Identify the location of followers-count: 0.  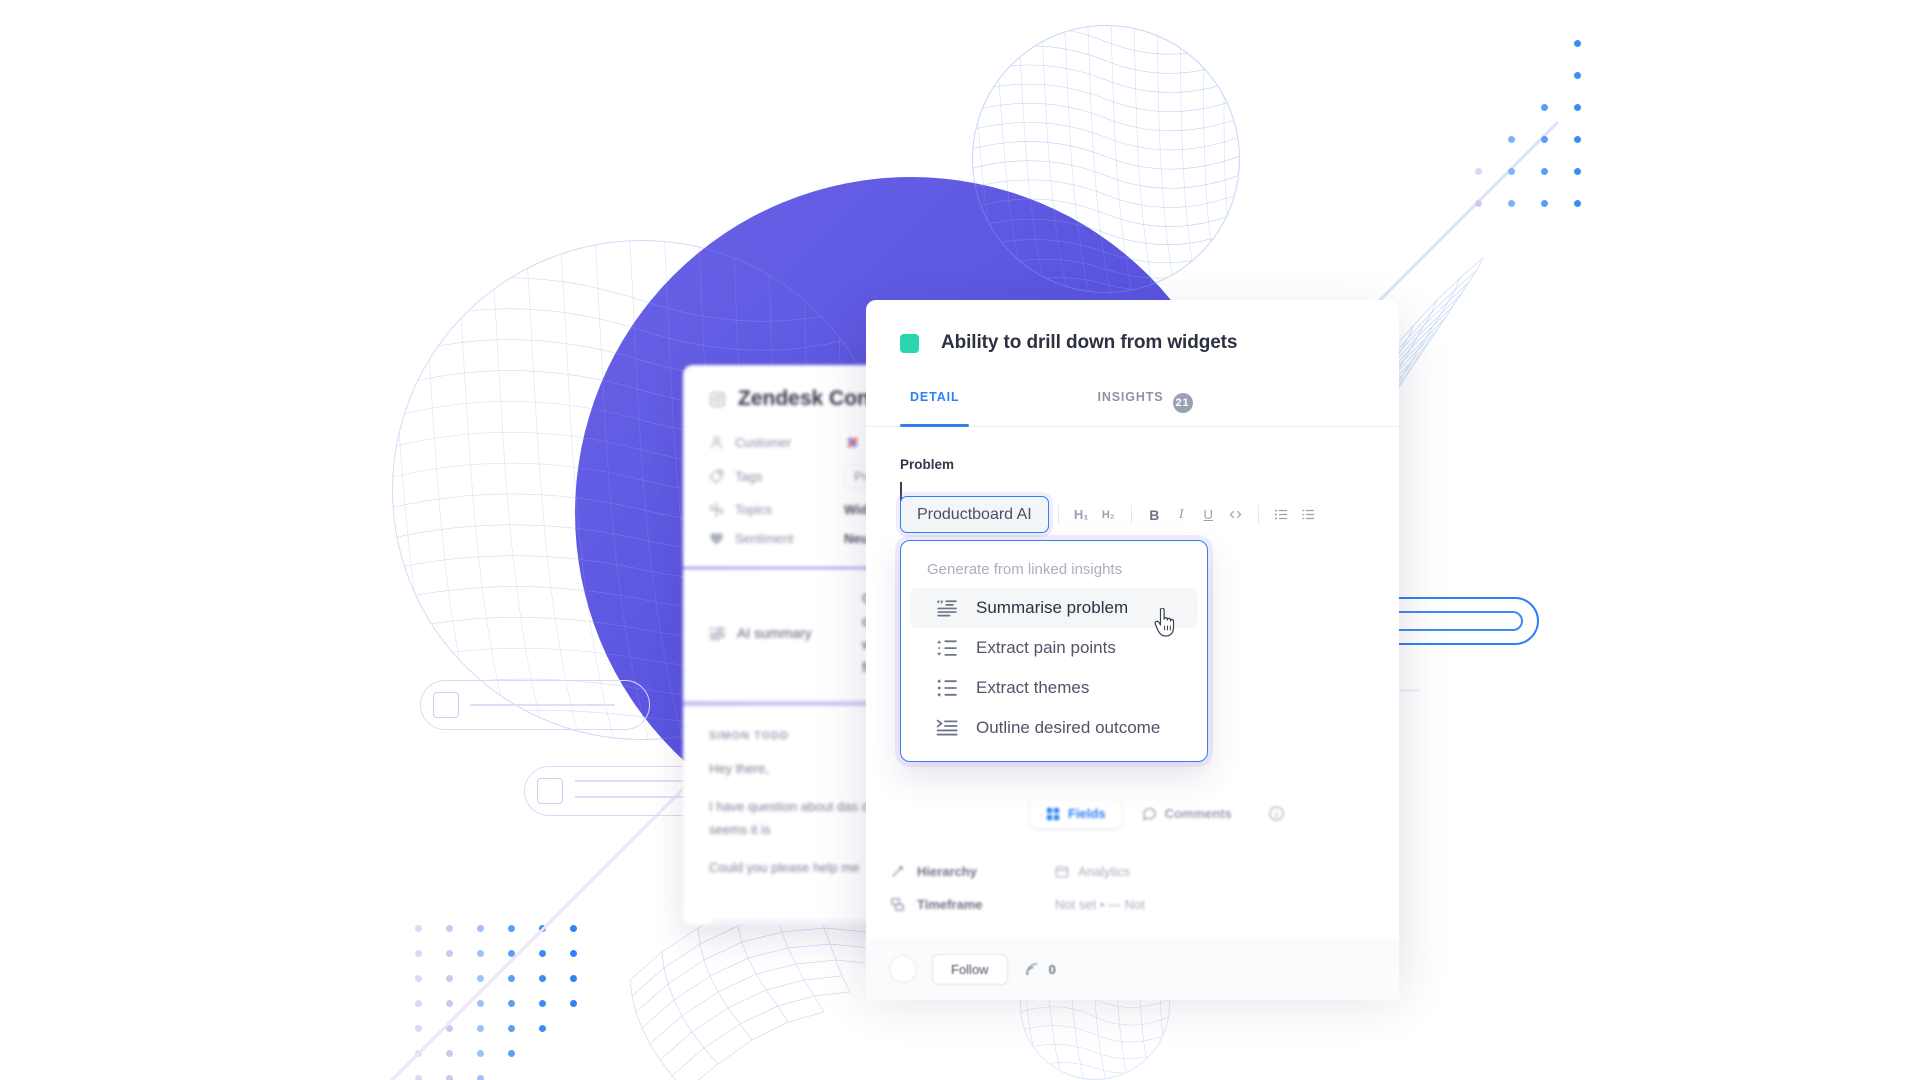
(1040, 969).